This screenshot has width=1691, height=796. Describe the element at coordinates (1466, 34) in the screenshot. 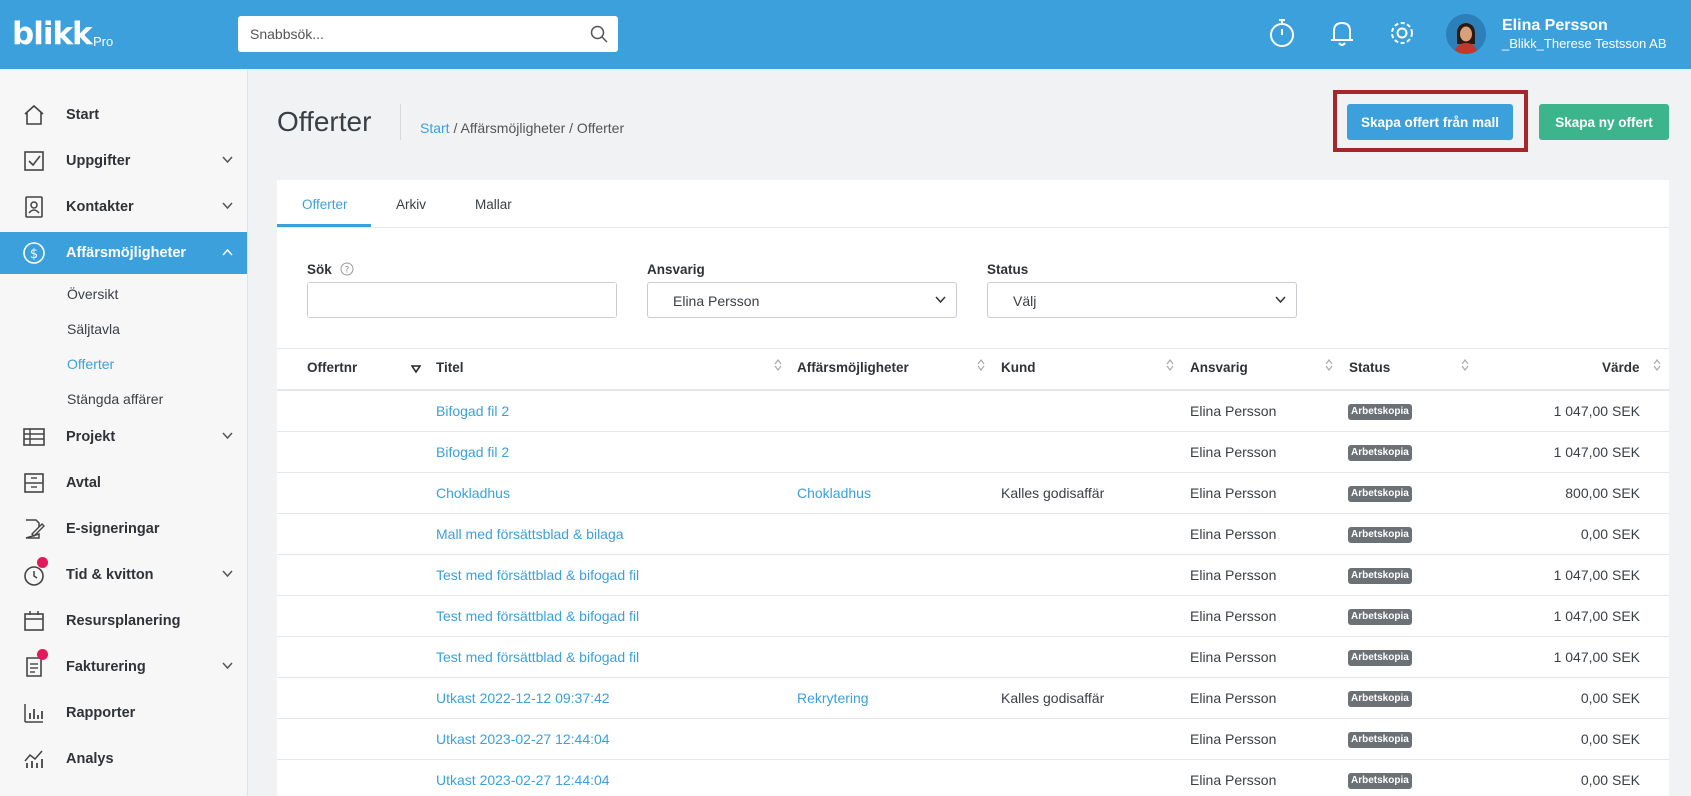

I see `avatar` at that location.